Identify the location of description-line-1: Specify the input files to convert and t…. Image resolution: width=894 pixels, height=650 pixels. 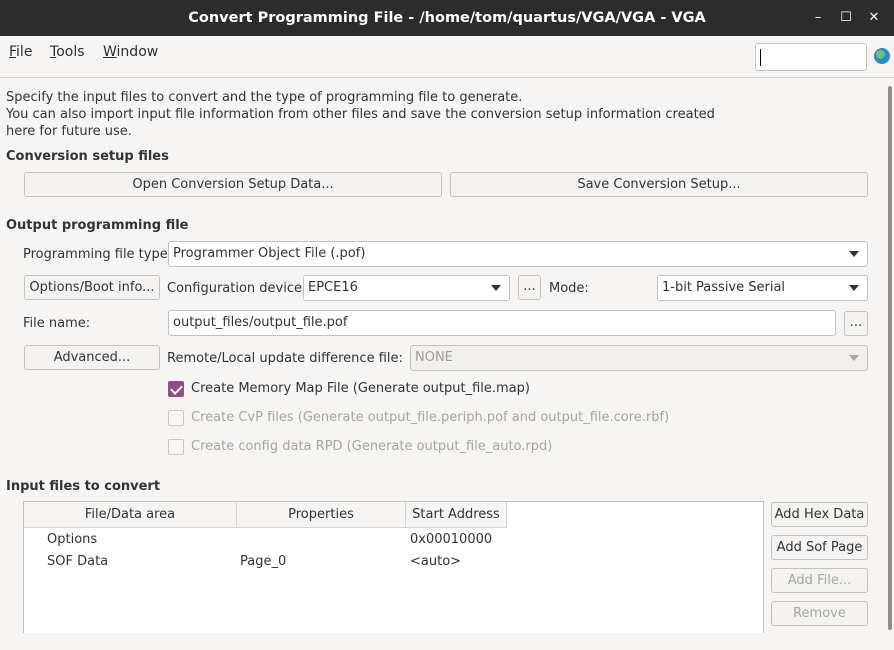
(264, 97).